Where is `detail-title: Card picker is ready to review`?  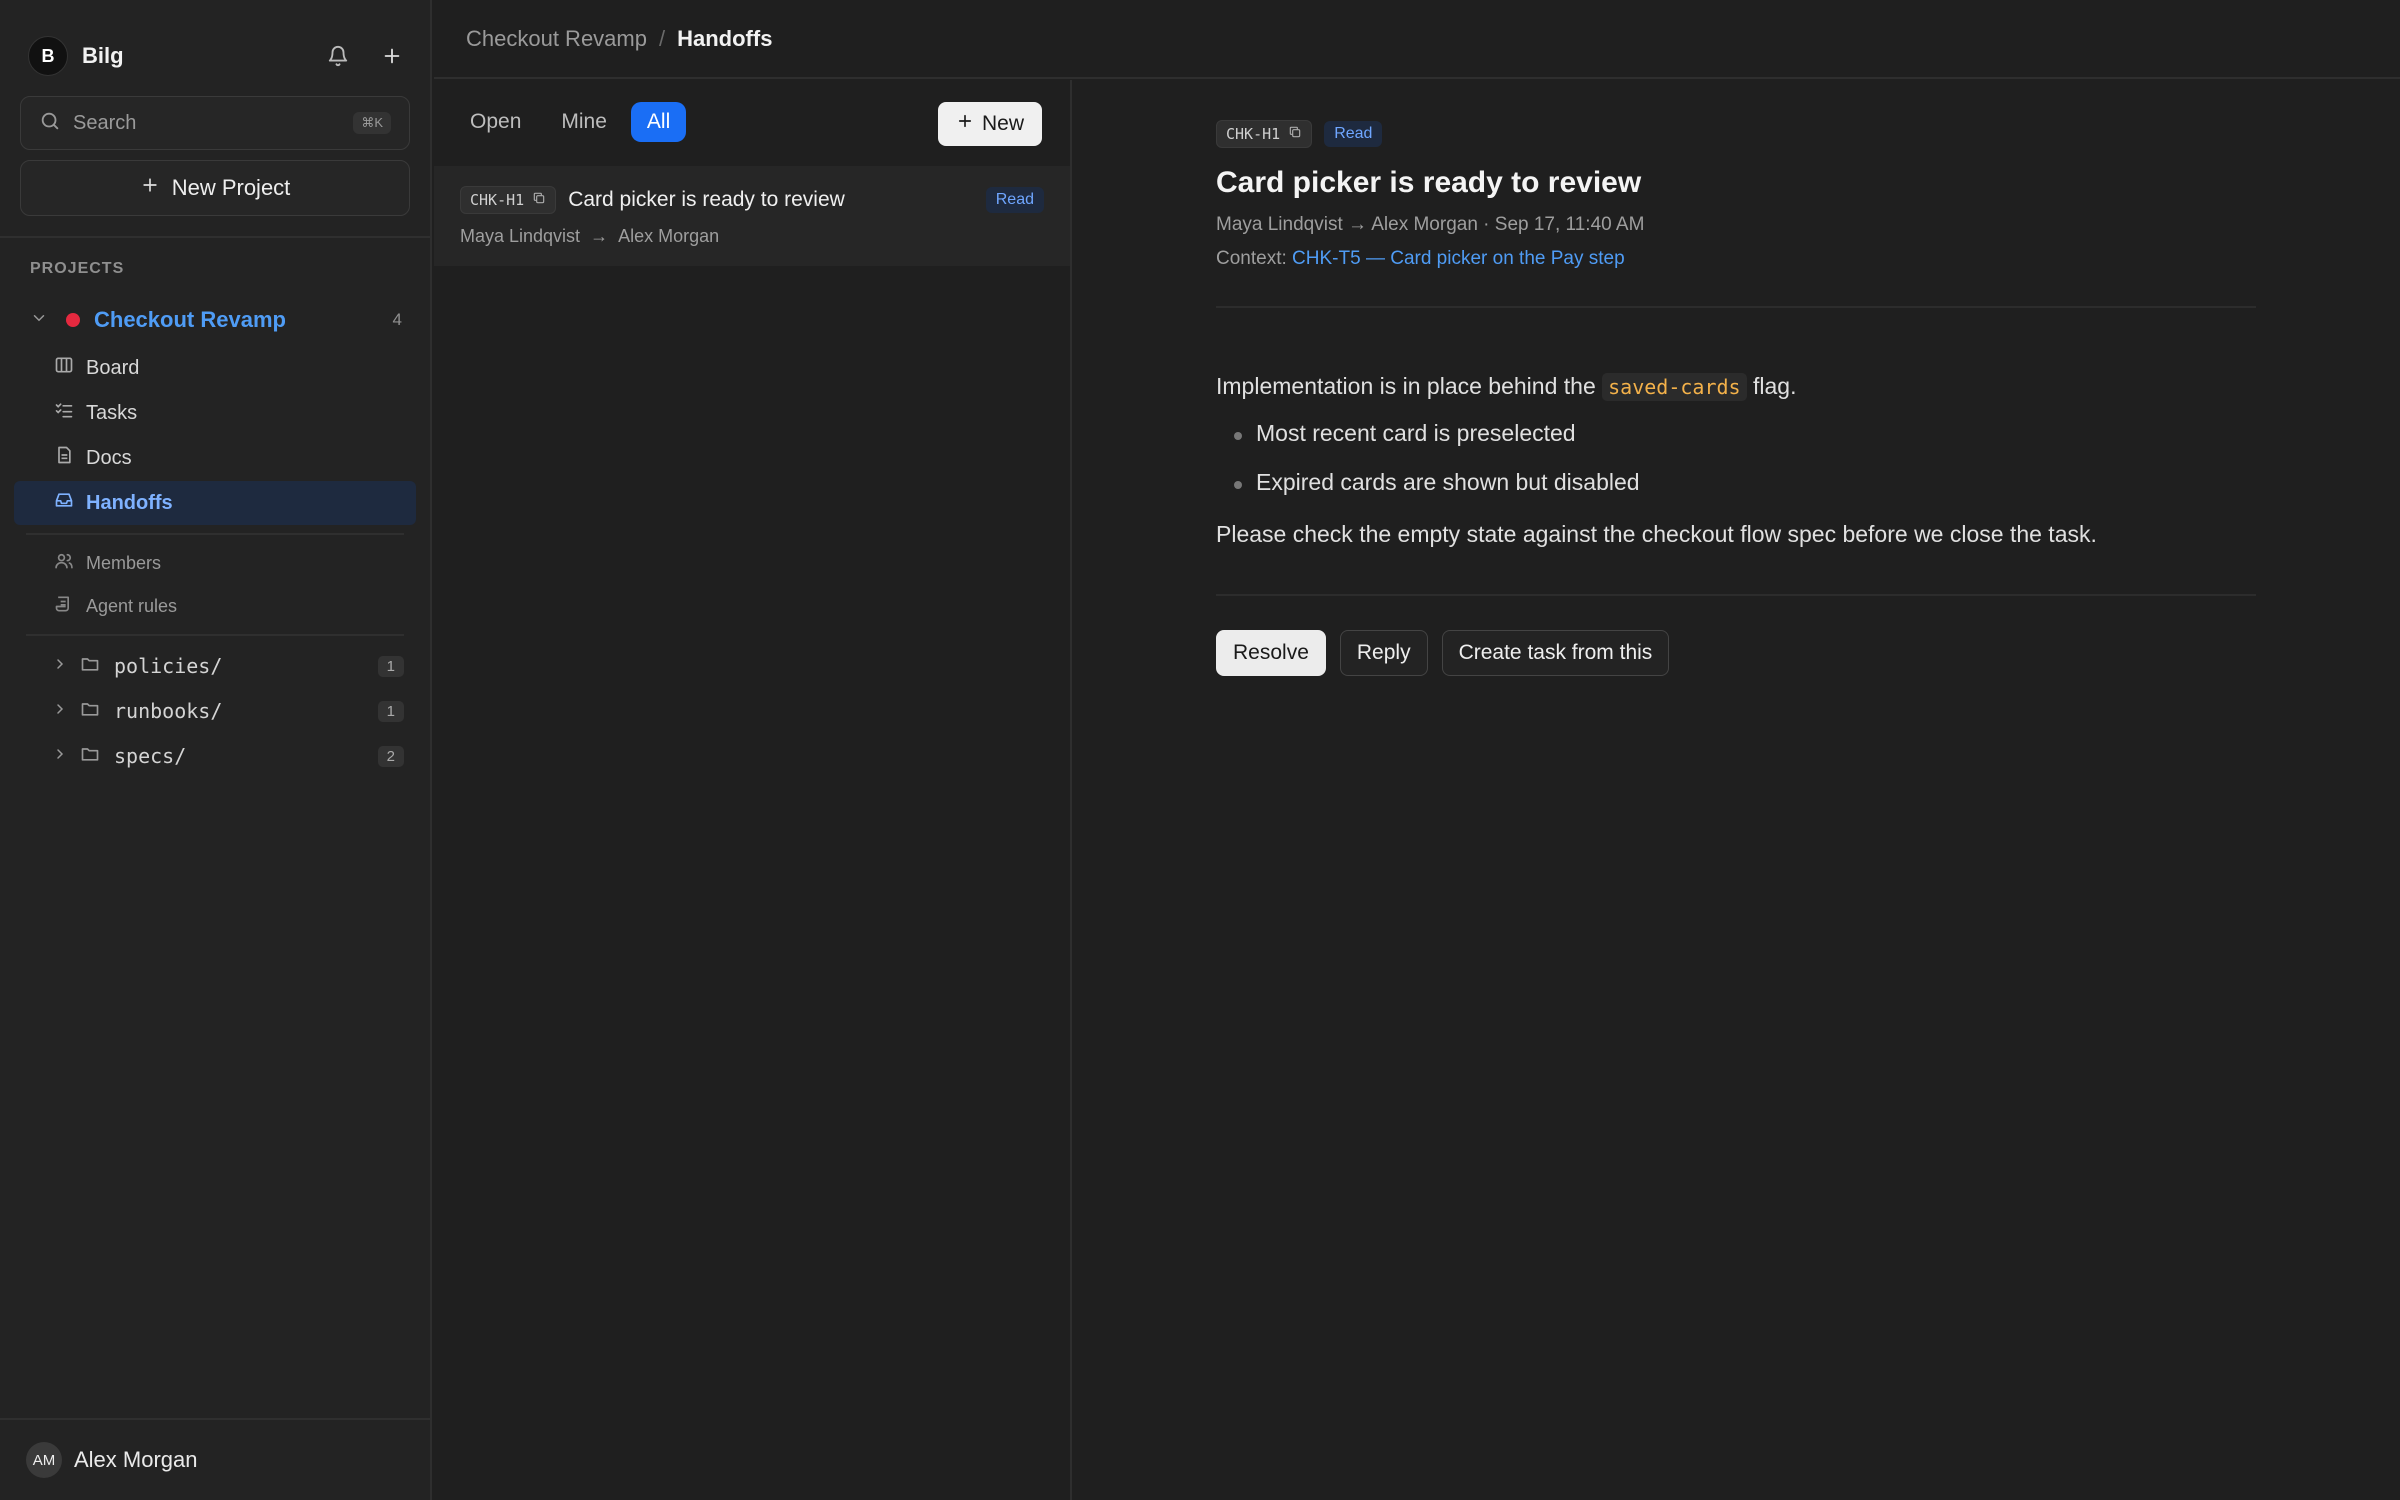
detail-title: Card picker is ready to review is located at coordinates (1429, 182).